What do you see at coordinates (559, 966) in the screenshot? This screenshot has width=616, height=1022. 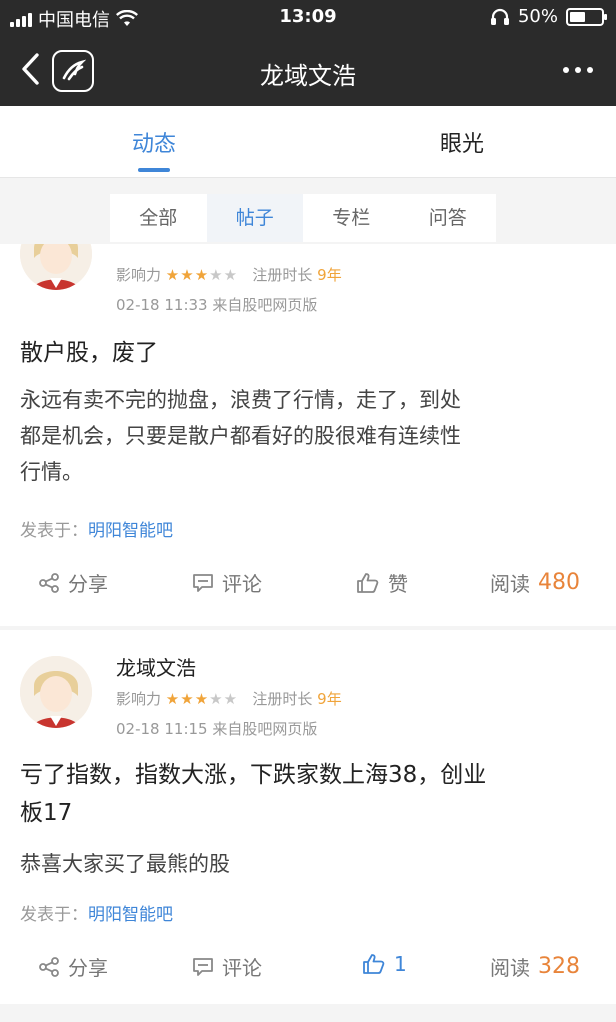 I see `read-count-value: 328` at bounding box center [559, 966].